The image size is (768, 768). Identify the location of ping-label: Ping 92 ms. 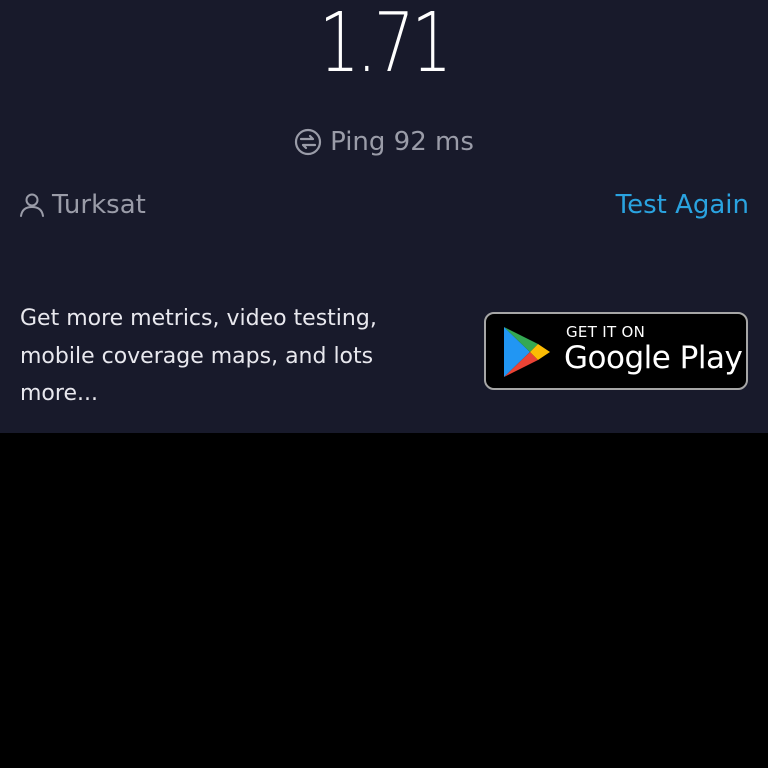
(402, 142).